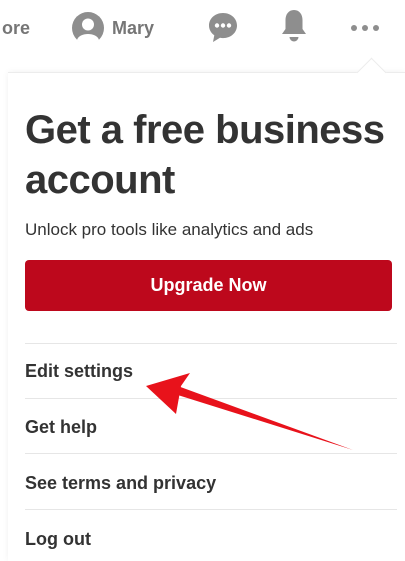 The width and height of the screenshot is (405, 561). Describe the element at coordinates (61, 427) in the screenshot. I see `menu-item-get-help: Get help` at that location.